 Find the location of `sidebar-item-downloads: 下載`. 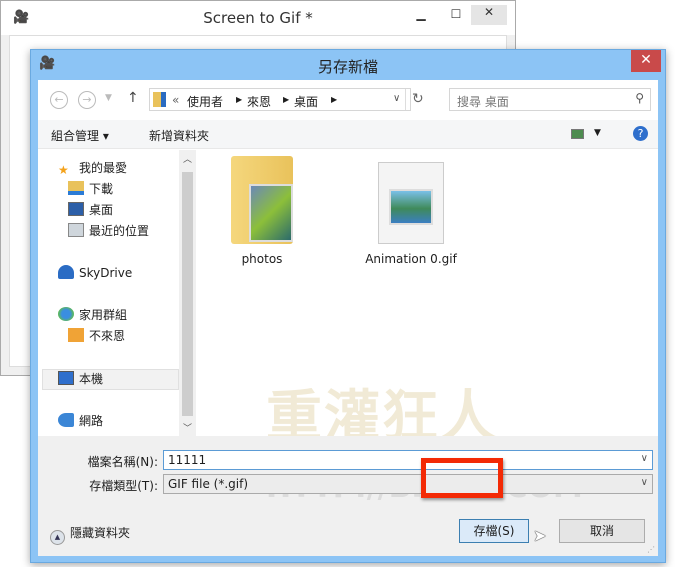

sidebar-item-downloads: 下載 is located at coordinates (90, 189).